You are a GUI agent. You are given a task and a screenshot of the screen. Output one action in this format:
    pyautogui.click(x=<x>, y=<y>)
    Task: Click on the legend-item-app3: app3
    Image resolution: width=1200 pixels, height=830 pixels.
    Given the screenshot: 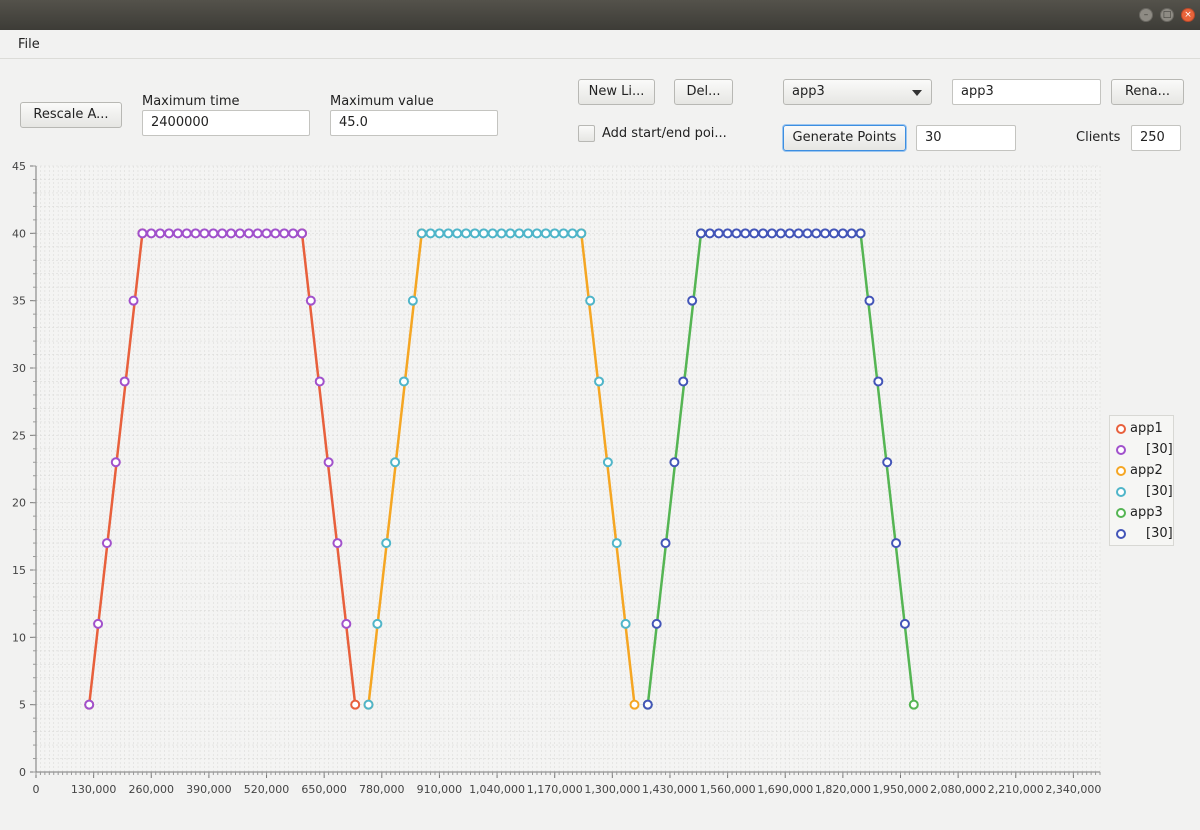 What is the action you would take?
    pyautogui.click(x=1145, y=514)
    